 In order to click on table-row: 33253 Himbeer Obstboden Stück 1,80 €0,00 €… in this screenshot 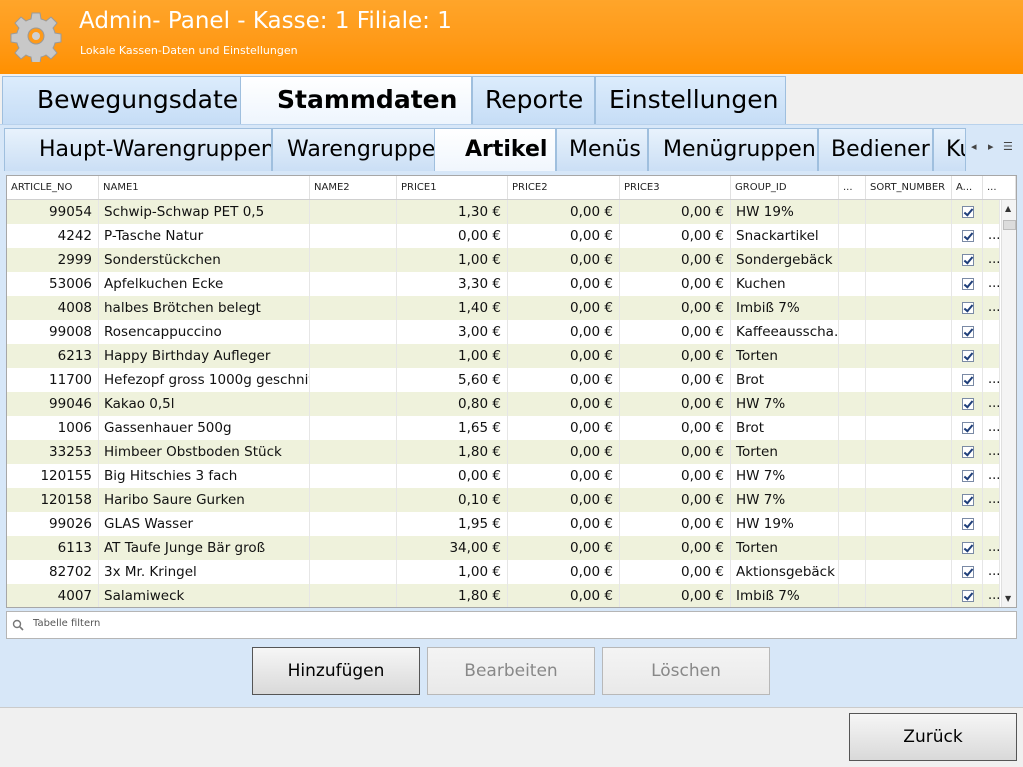, I will do `click(503, 452)`.